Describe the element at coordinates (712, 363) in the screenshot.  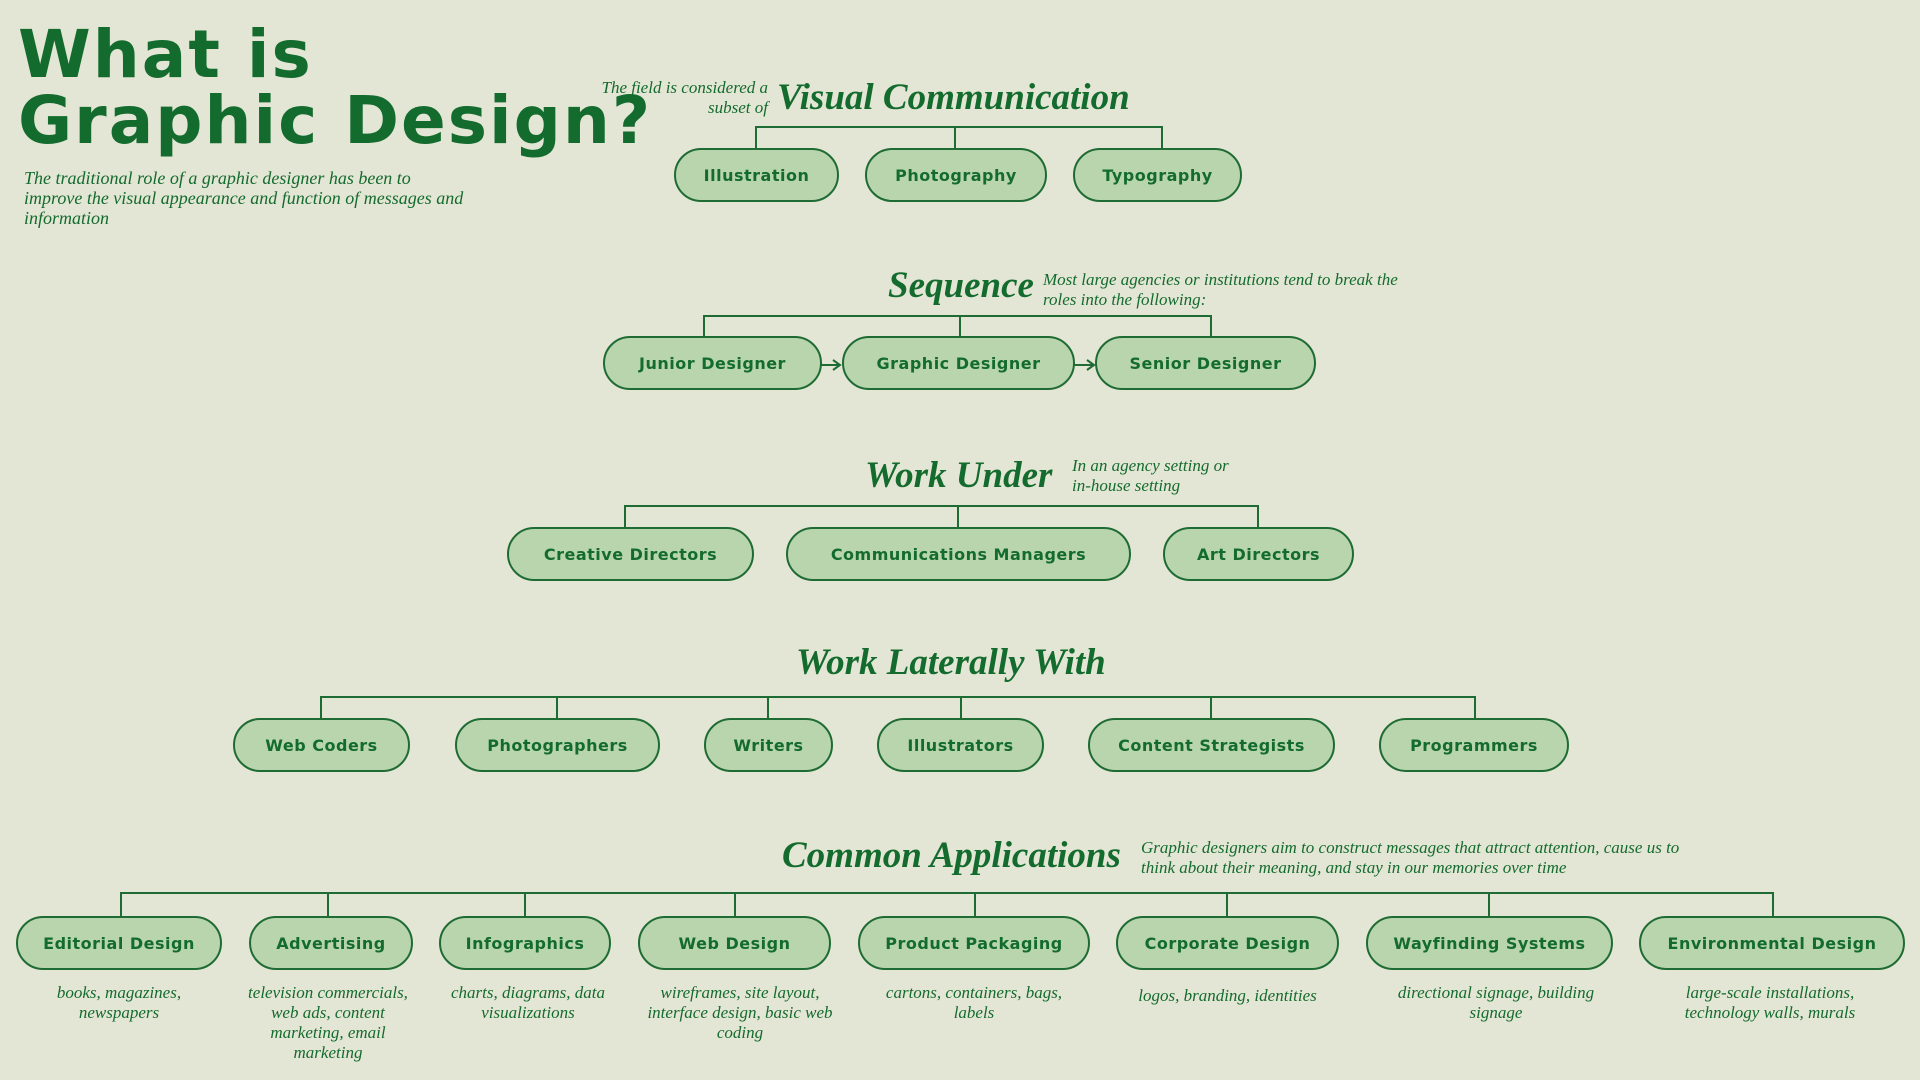
I see `node-junior-designer: Junior Designer` at that location.